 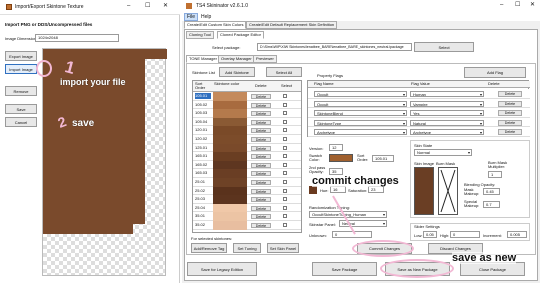 I want to click on right-minimize-icon: –, so click(x=501, y=5).